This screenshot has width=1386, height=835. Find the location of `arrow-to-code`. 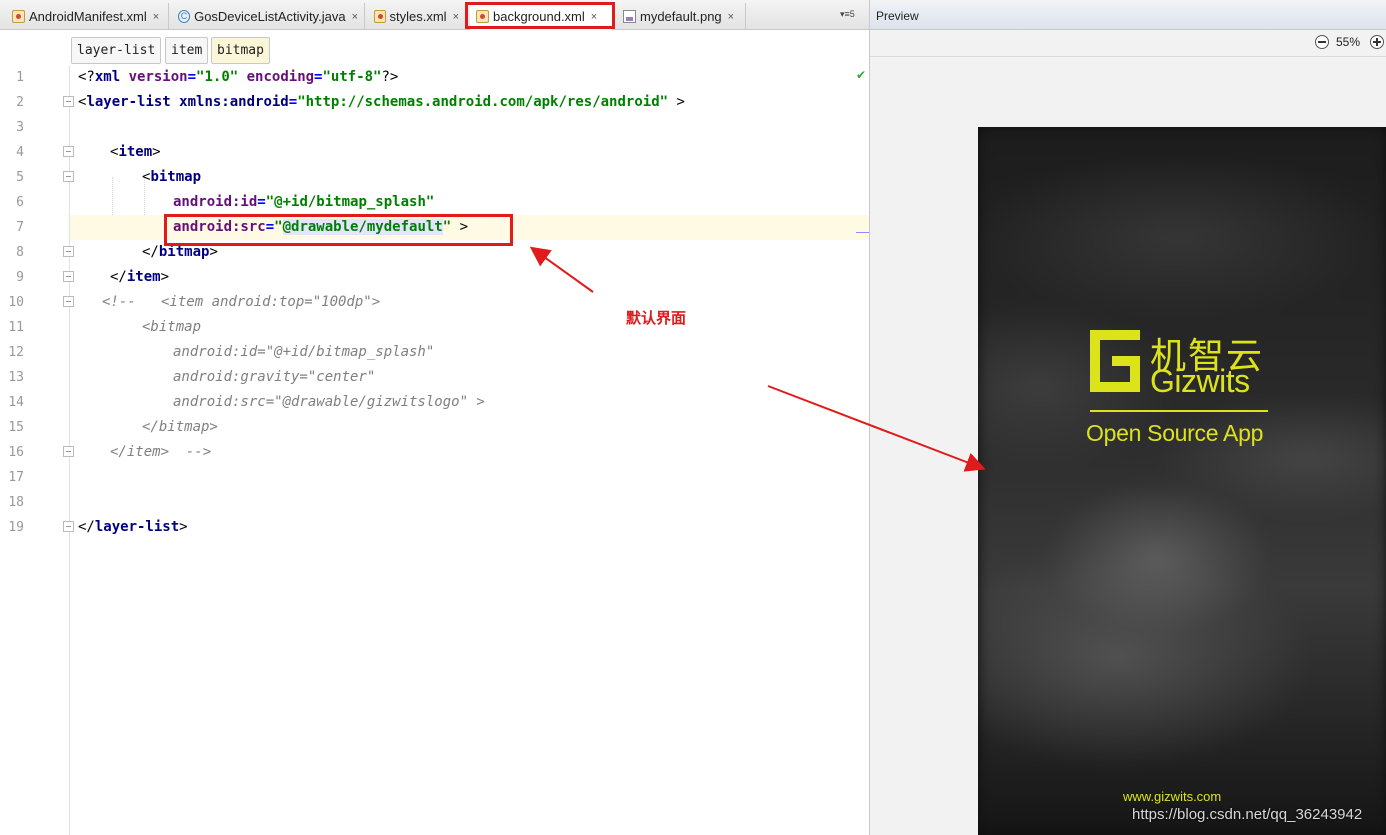

arrow-to-code is located at coordinates (561, 269).